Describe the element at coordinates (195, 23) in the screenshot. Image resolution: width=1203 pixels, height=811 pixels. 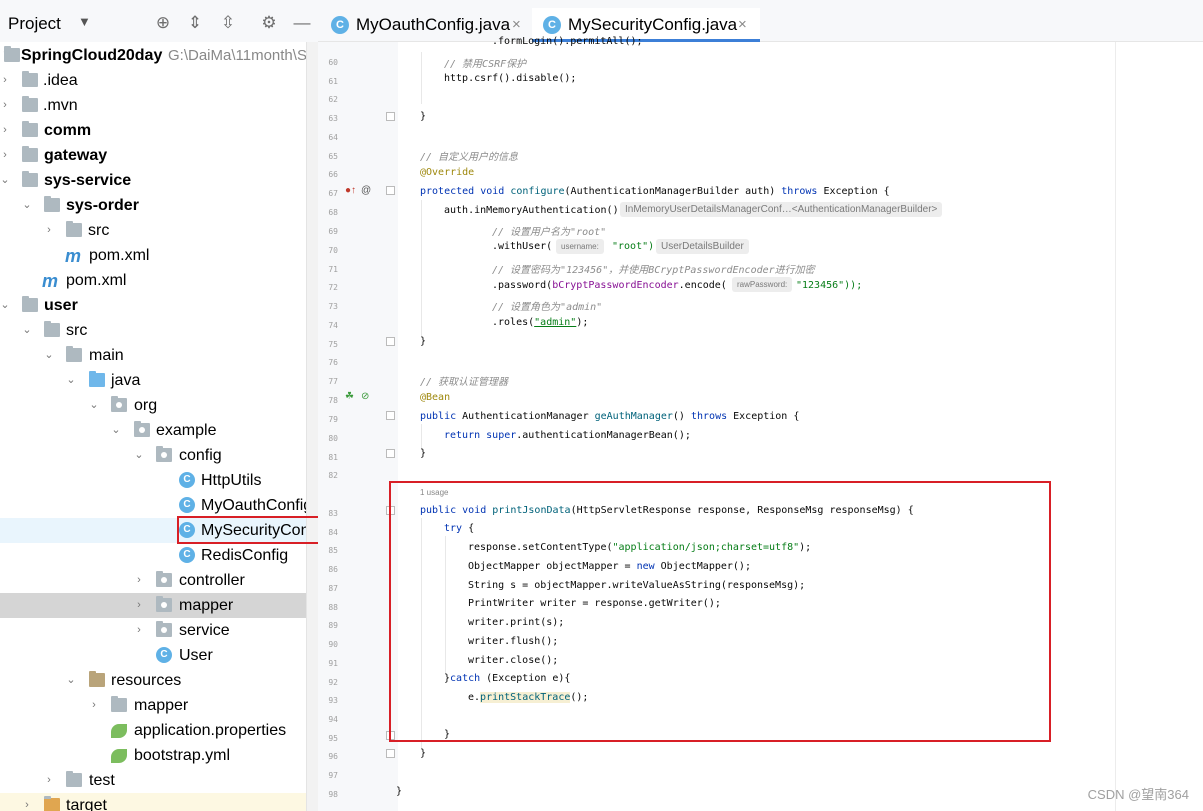
I see `expand-all-icon: ⇕` at that location.